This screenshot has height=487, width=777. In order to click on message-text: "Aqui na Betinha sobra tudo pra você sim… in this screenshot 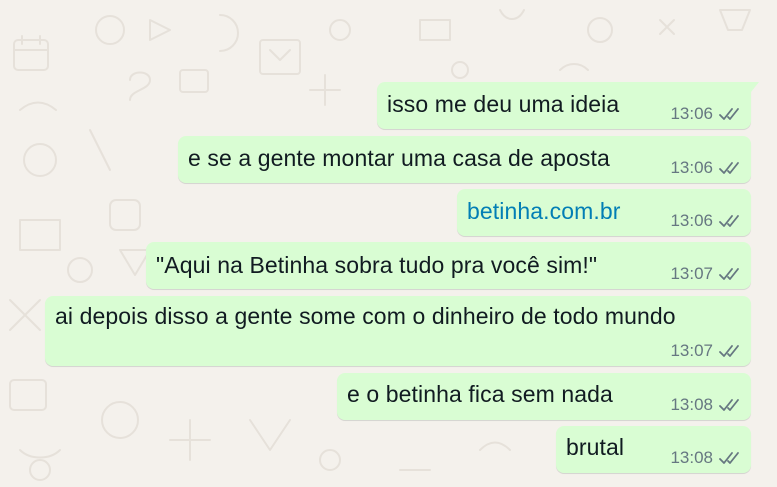, I will do `click(377, 265)`.